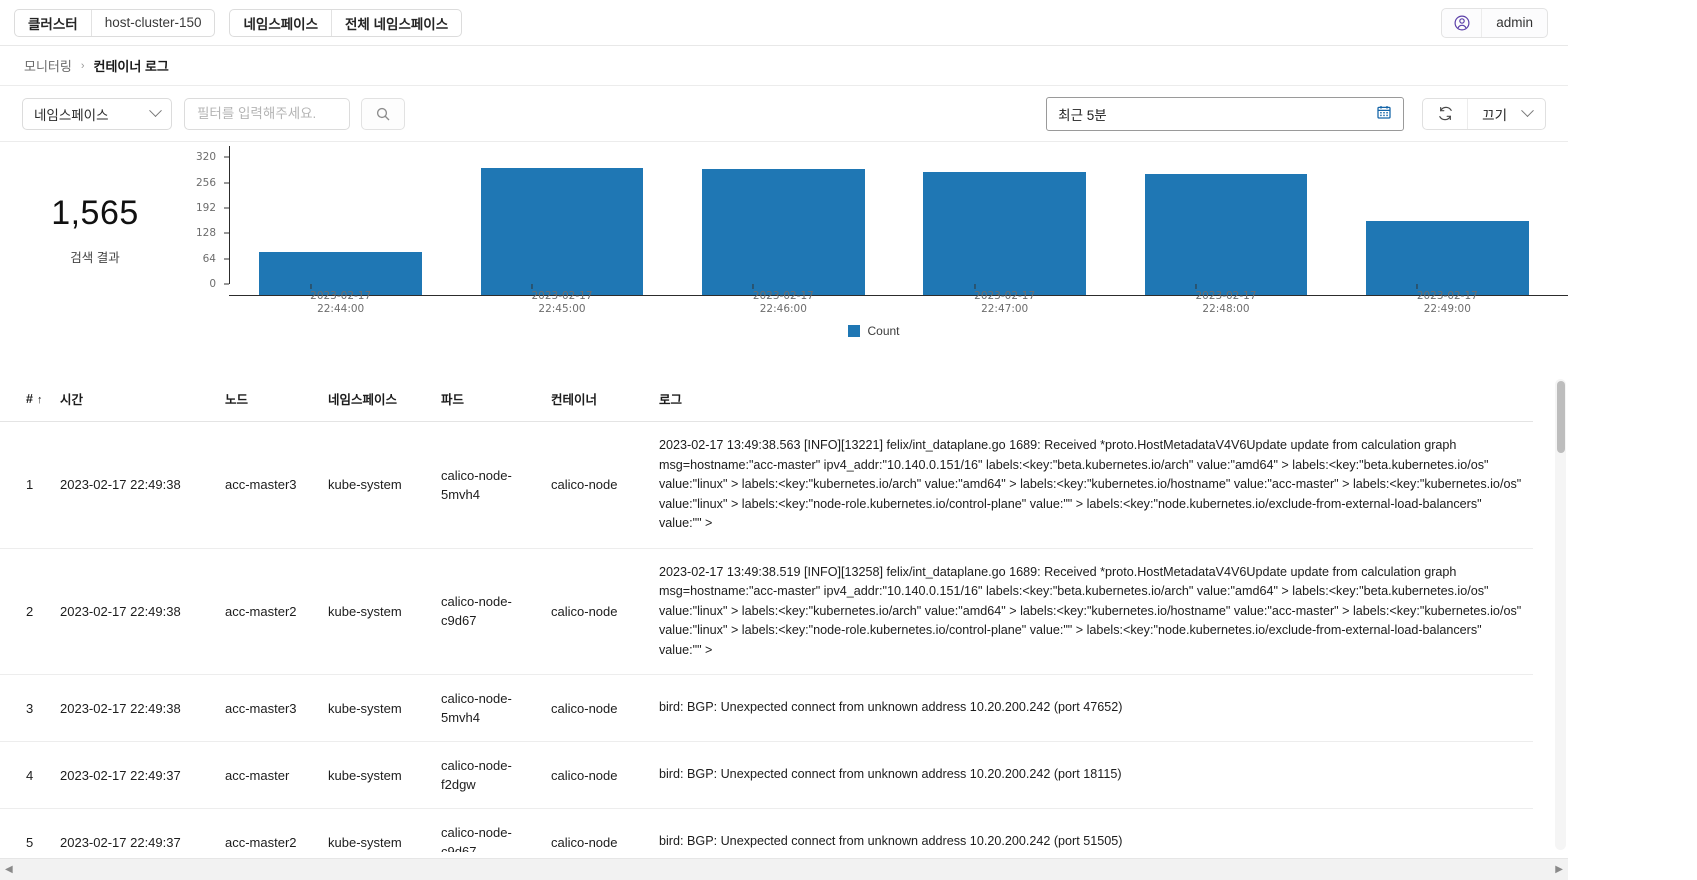  What do you see at coordinates (1004, 300) in the screenshot?
I see `chart-x-tick-label: 2023-02-17 22:47:00` at bounding box center [1004, 300].